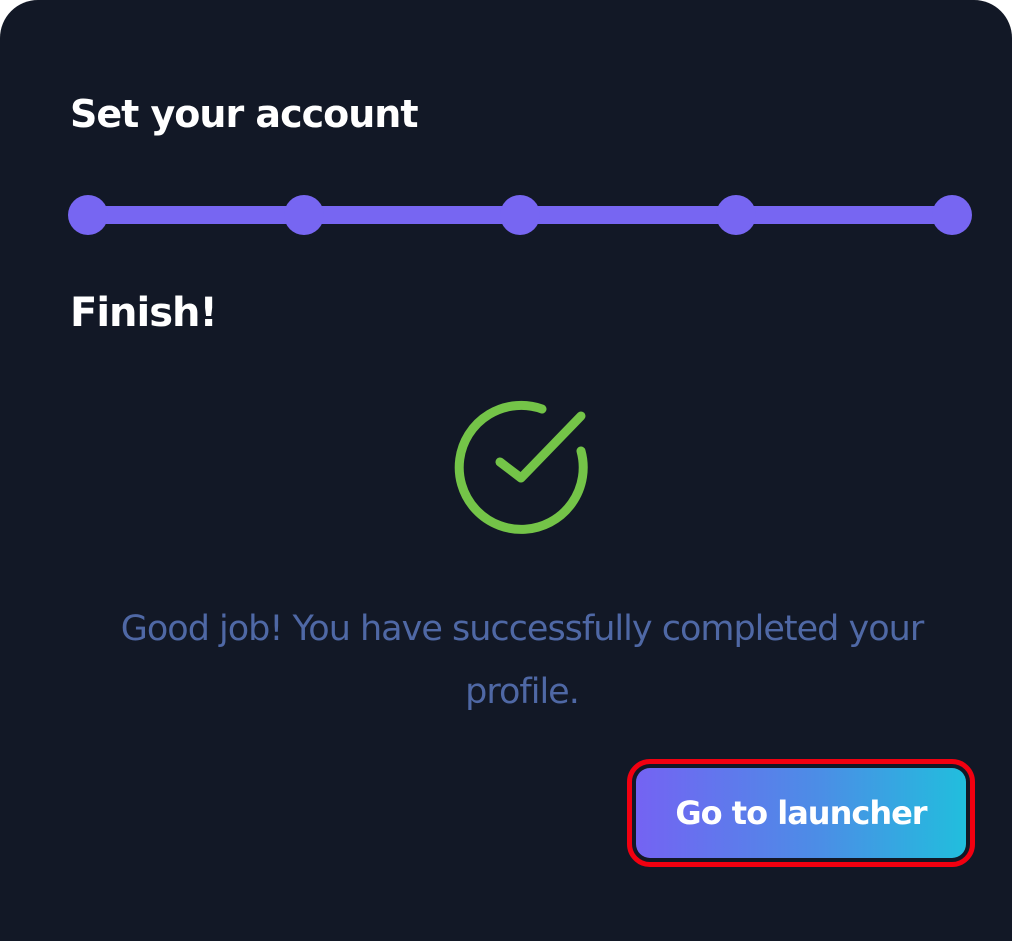 The width and height of the screenshot is (1012, 941). What do you see at coordinates (801, 813) in the screenshot?
I see `go-to-launcher-button: Go to launcher` at bounding box center [801, 813].